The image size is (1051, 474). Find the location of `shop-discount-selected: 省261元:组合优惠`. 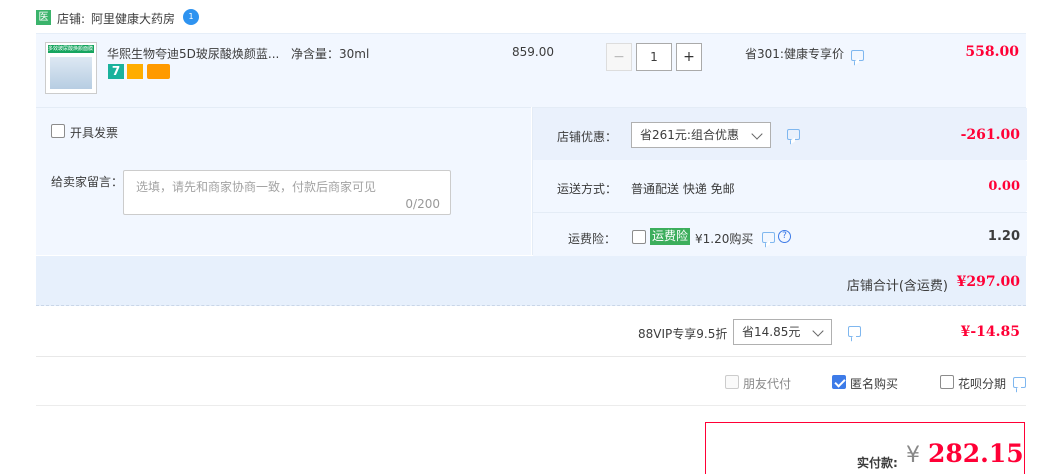

shop-discount-selected: 省261元:组合优惠 is located at coordinates (689, 135).